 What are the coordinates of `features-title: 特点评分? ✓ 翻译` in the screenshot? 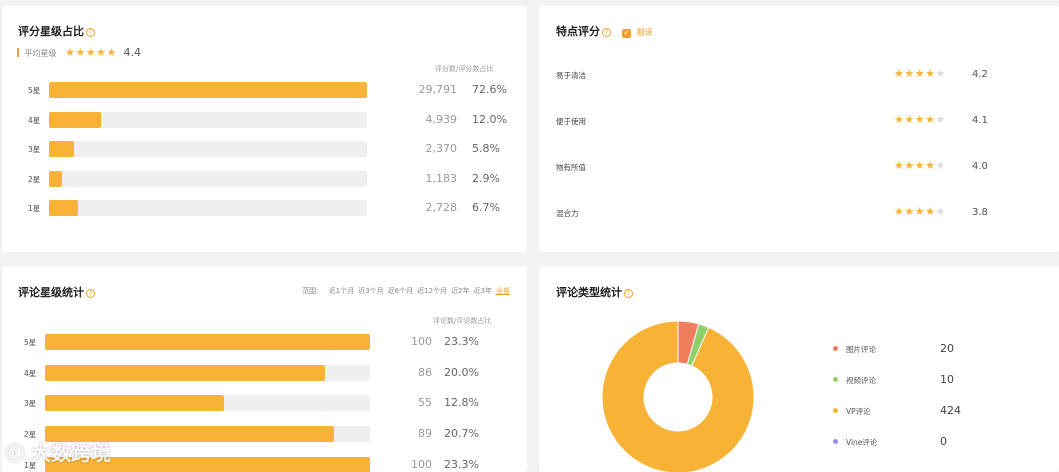 It's located at (604, 31).